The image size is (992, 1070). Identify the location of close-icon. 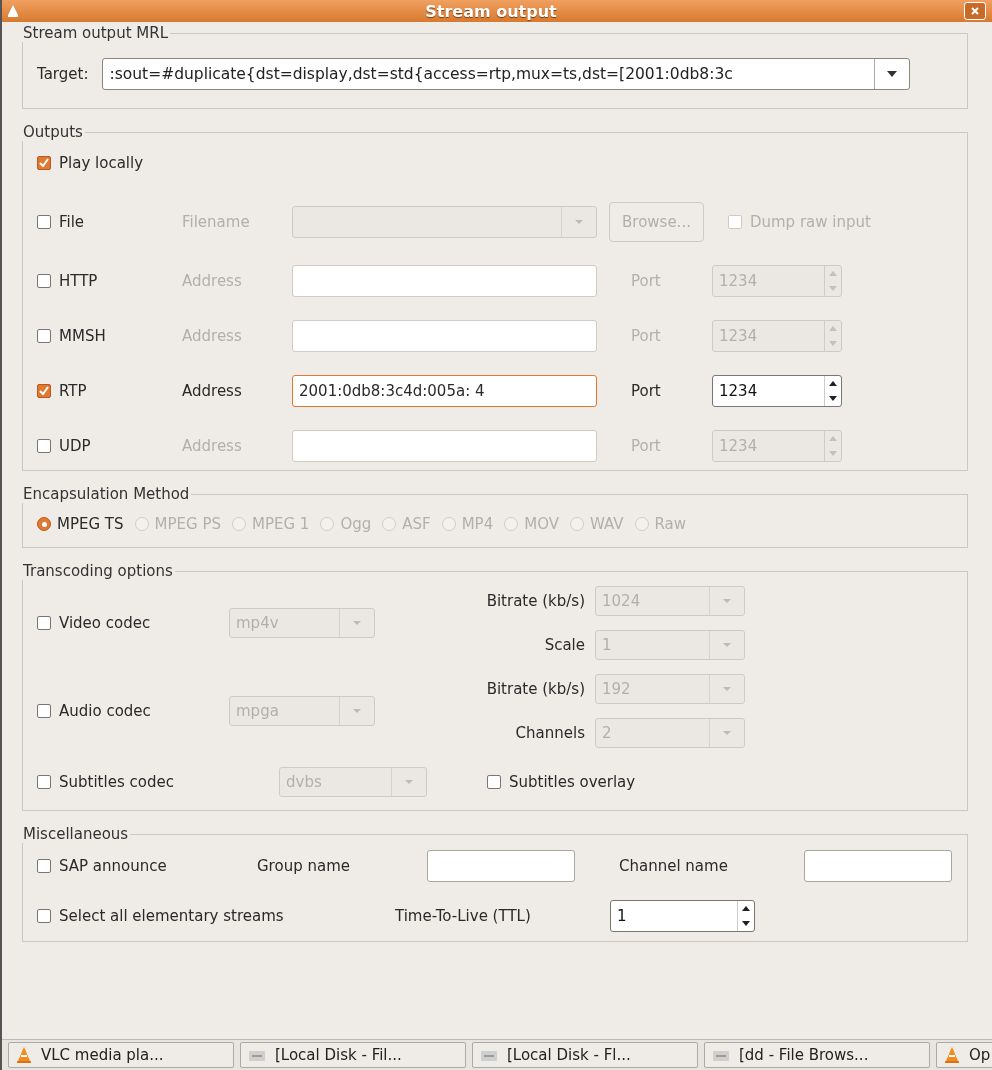
(975, 11).